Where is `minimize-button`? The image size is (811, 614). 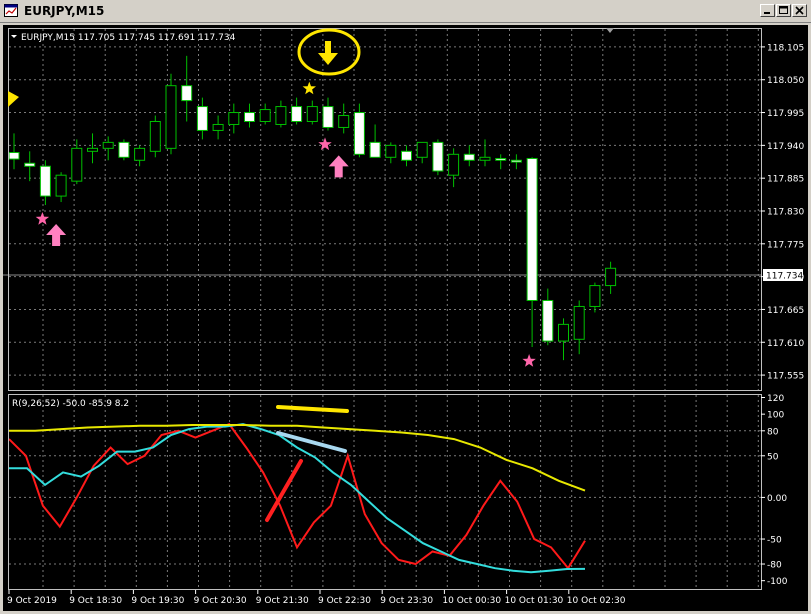
minimize-button is located at coordinates (767, 10).